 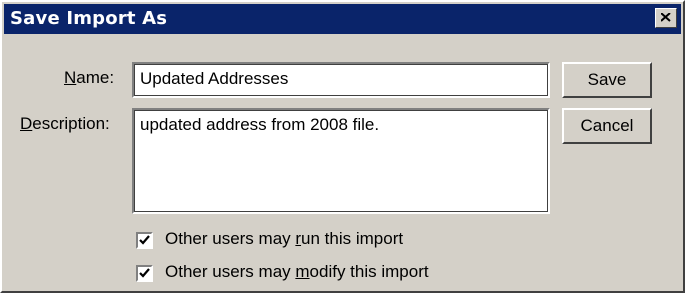 What do you see at coordinates (89, 18) in the screenshot?
I see `dialog-title: Save Import As` at bounding box center [89, 18].